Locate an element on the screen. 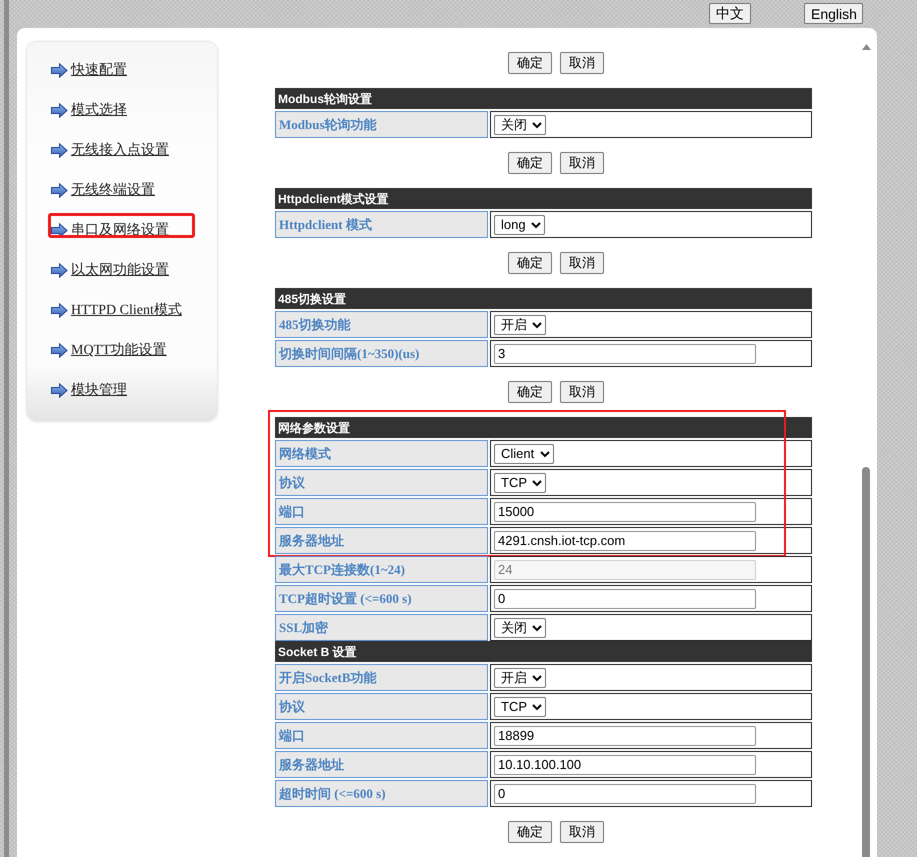 The width and height of the screenshot is (917, 857). section-header: 485切换设置 is located at coordinates (543, 298).